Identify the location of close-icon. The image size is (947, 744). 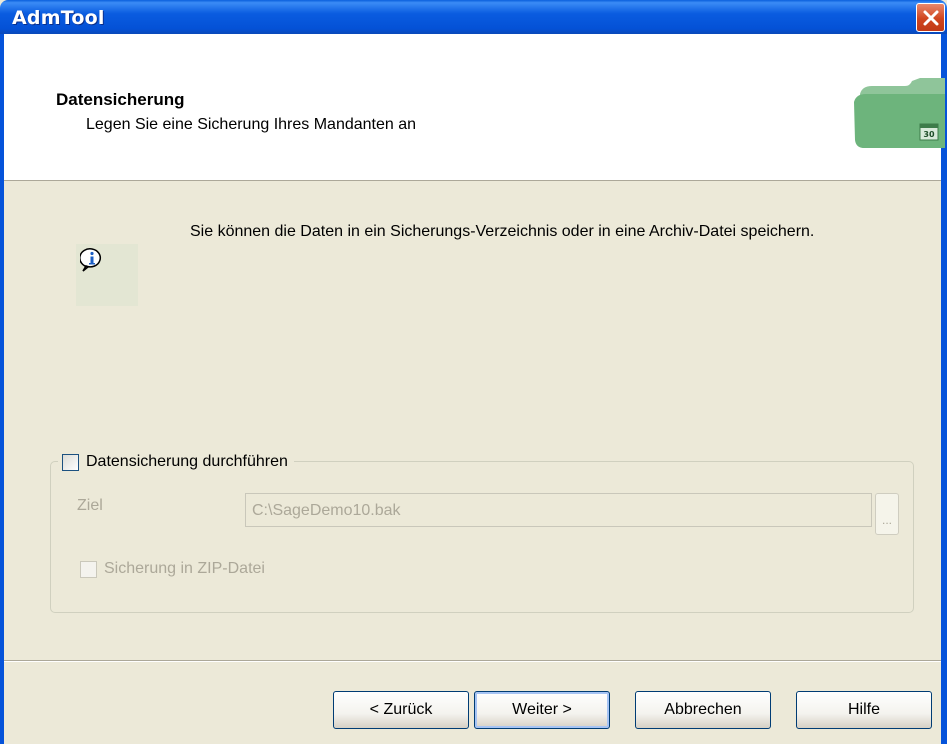
(930, 17).